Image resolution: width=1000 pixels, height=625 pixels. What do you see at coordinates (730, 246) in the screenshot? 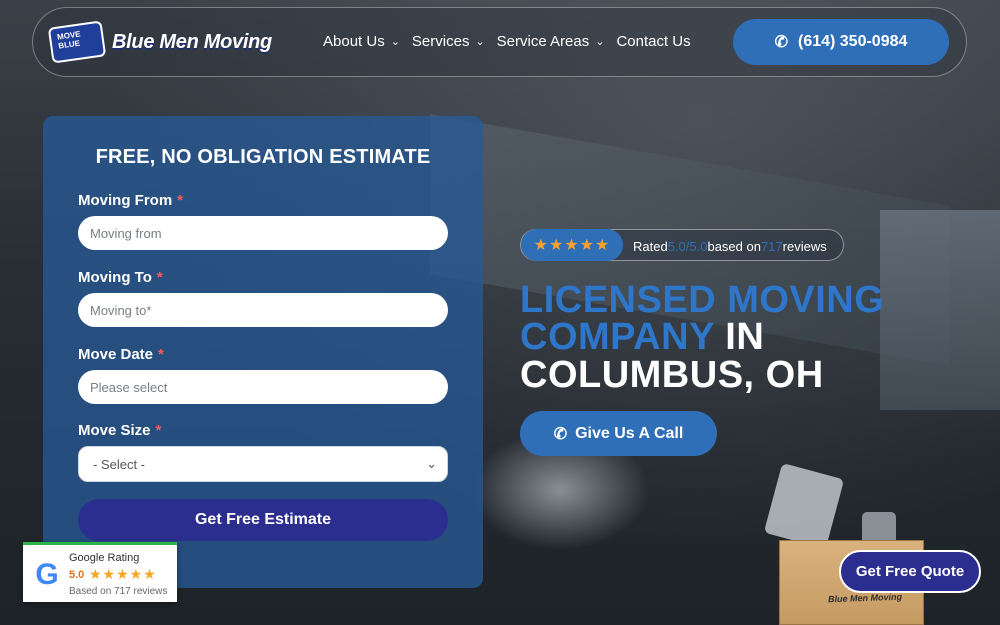
I see `rating-text: Rated5.0/5.0based on717reviews` at bounding box center [730, 246].